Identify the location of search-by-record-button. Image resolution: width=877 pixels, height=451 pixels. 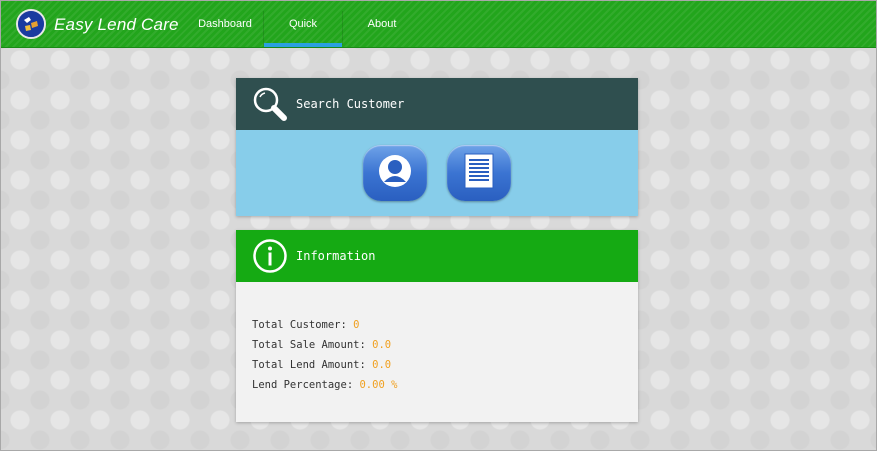
(479, 173).